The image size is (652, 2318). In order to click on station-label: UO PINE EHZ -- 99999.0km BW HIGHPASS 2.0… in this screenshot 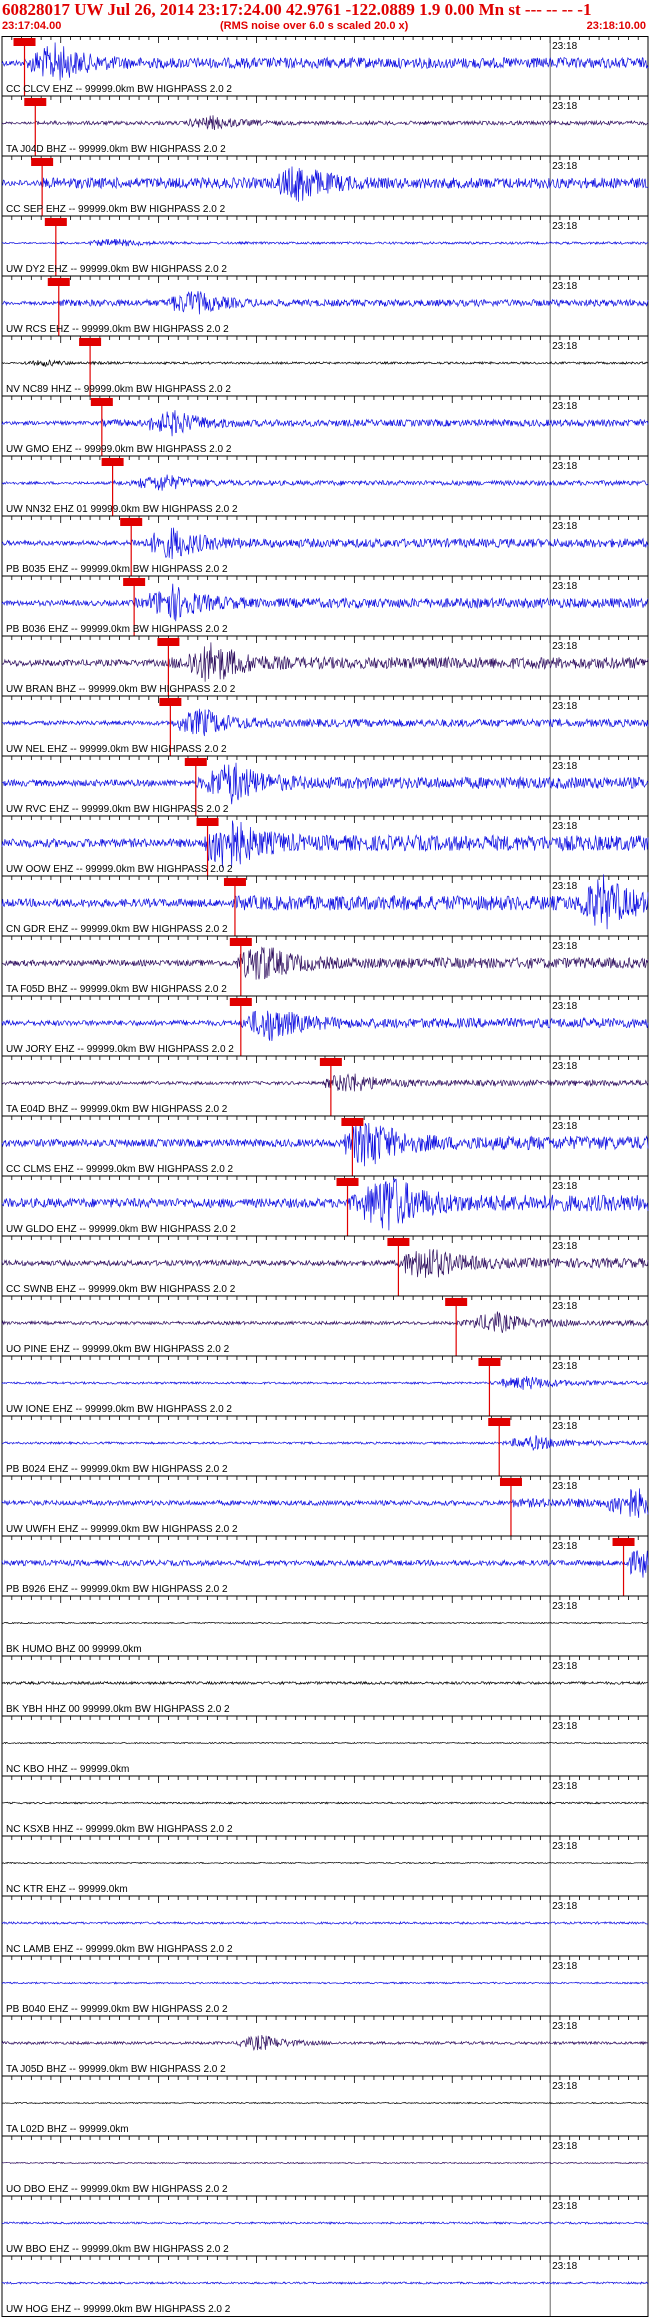, I will do `click(118, 1349)`.